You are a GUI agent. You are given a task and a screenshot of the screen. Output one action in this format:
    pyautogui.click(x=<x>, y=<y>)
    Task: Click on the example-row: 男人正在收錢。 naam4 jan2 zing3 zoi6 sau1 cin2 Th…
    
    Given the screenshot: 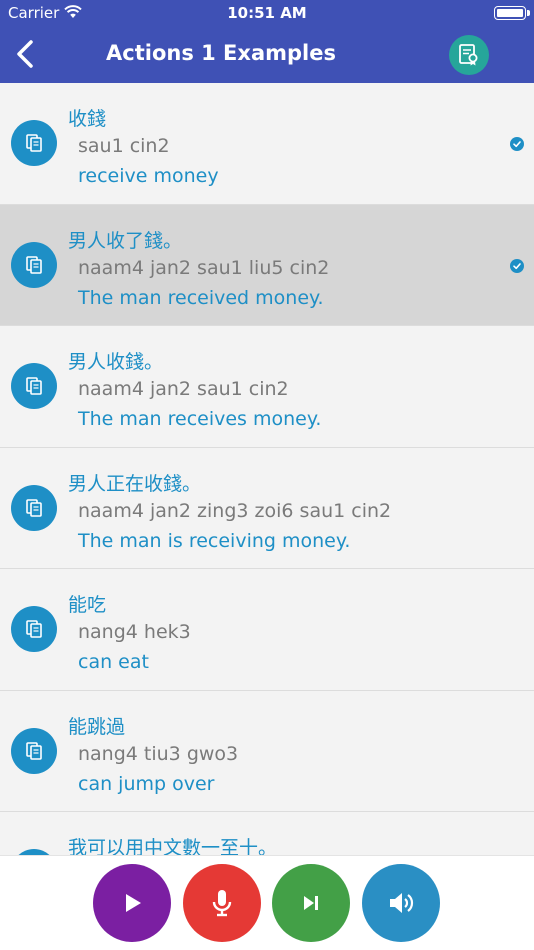 What is the action you would take?
    pyautogui.click(x=267, y=508)
    